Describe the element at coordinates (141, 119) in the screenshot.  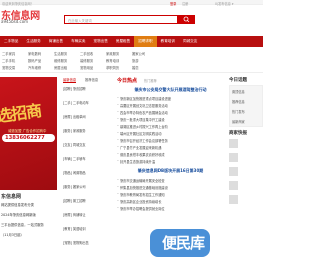
I see `news-item: 肇庆一批重大项目集中开工建设` at that location.